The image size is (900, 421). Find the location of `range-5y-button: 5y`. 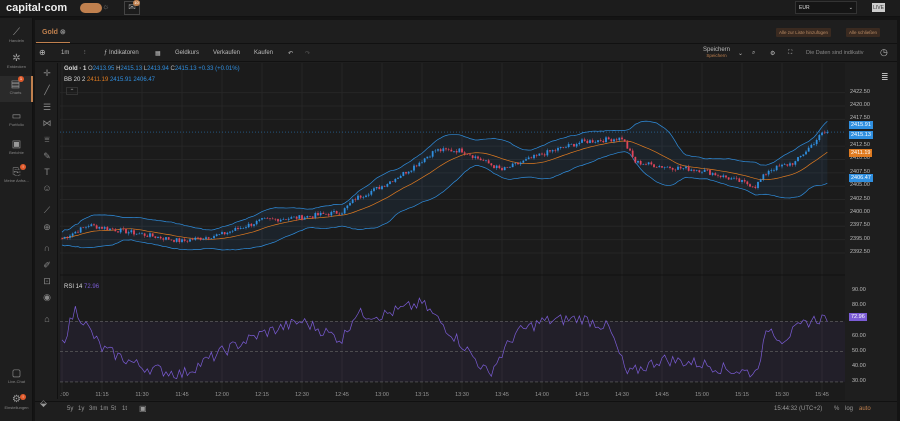

range-5y-button: 5y is located at coordinates (70, 409).